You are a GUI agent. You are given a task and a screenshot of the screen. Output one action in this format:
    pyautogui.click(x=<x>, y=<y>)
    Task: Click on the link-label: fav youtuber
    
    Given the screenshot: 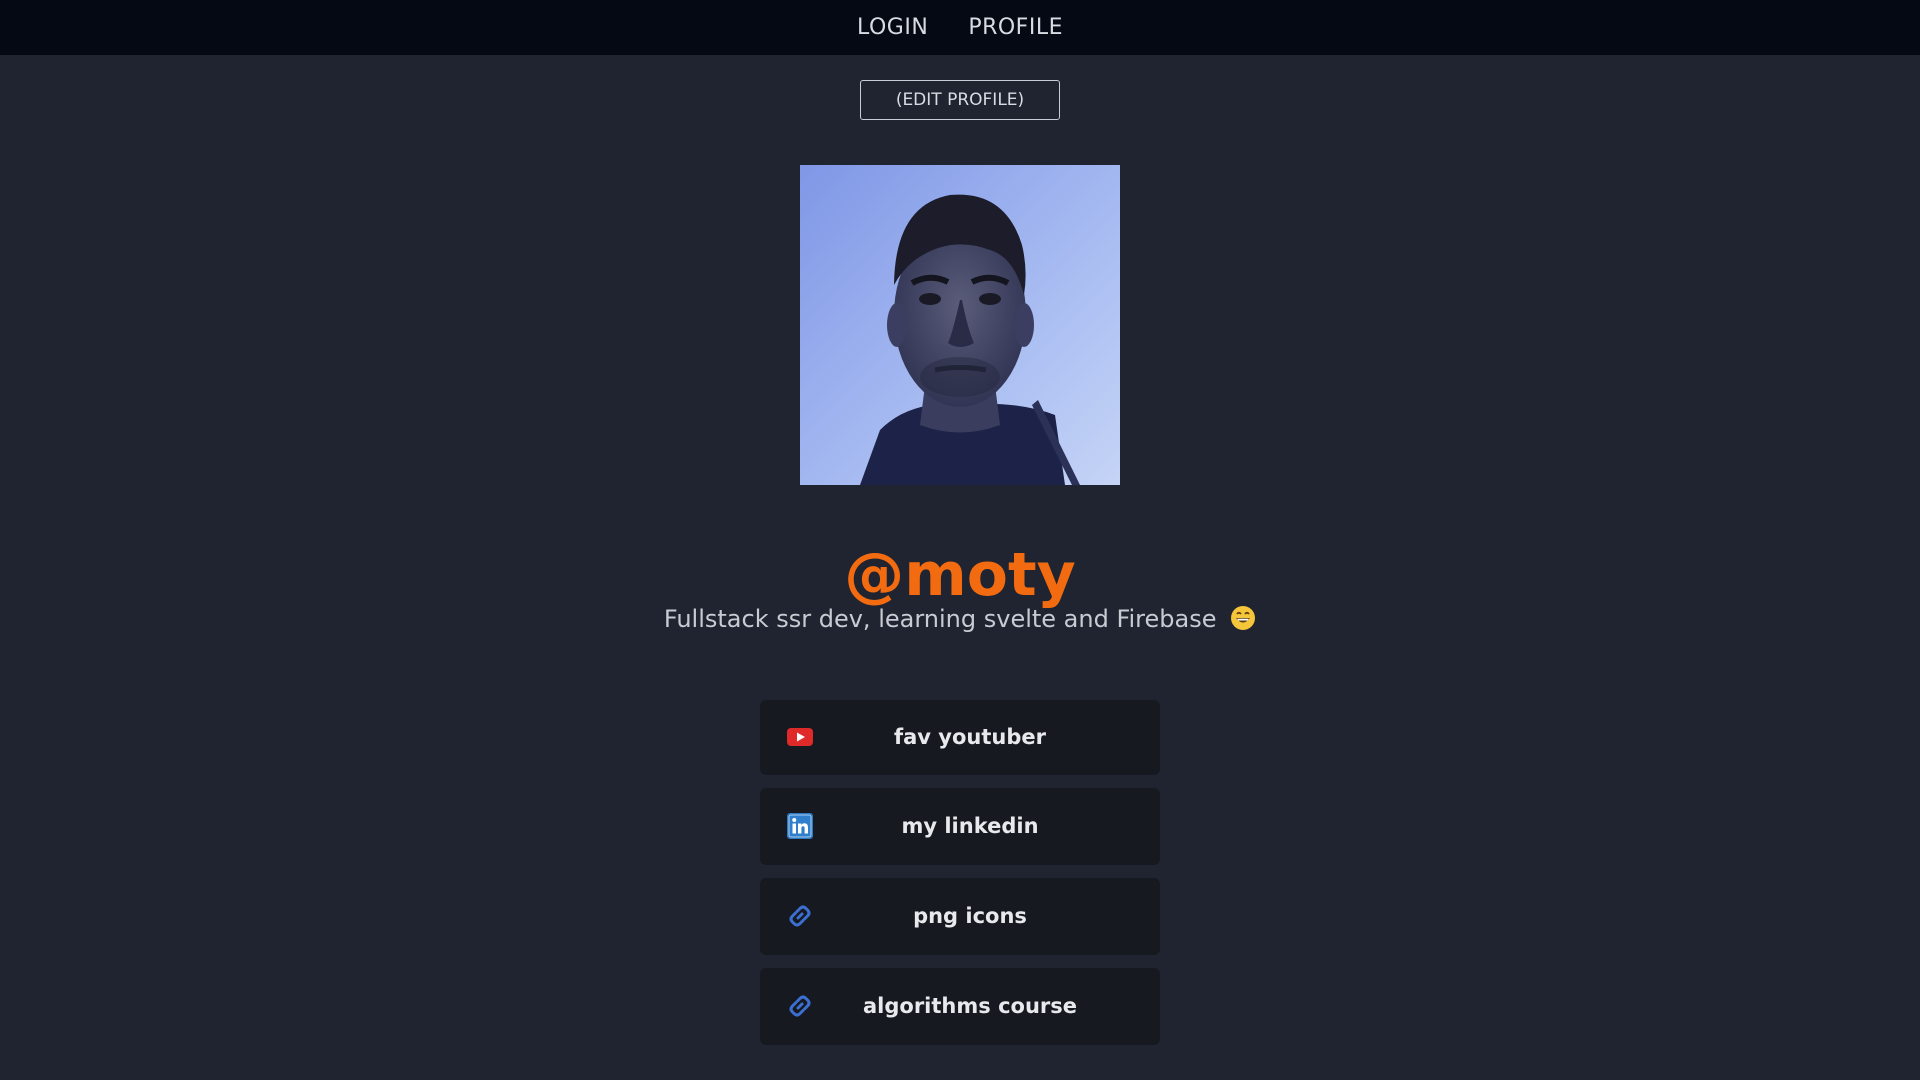 What is the action you would take?
    pyautogui.click(x=970, y=737)
    